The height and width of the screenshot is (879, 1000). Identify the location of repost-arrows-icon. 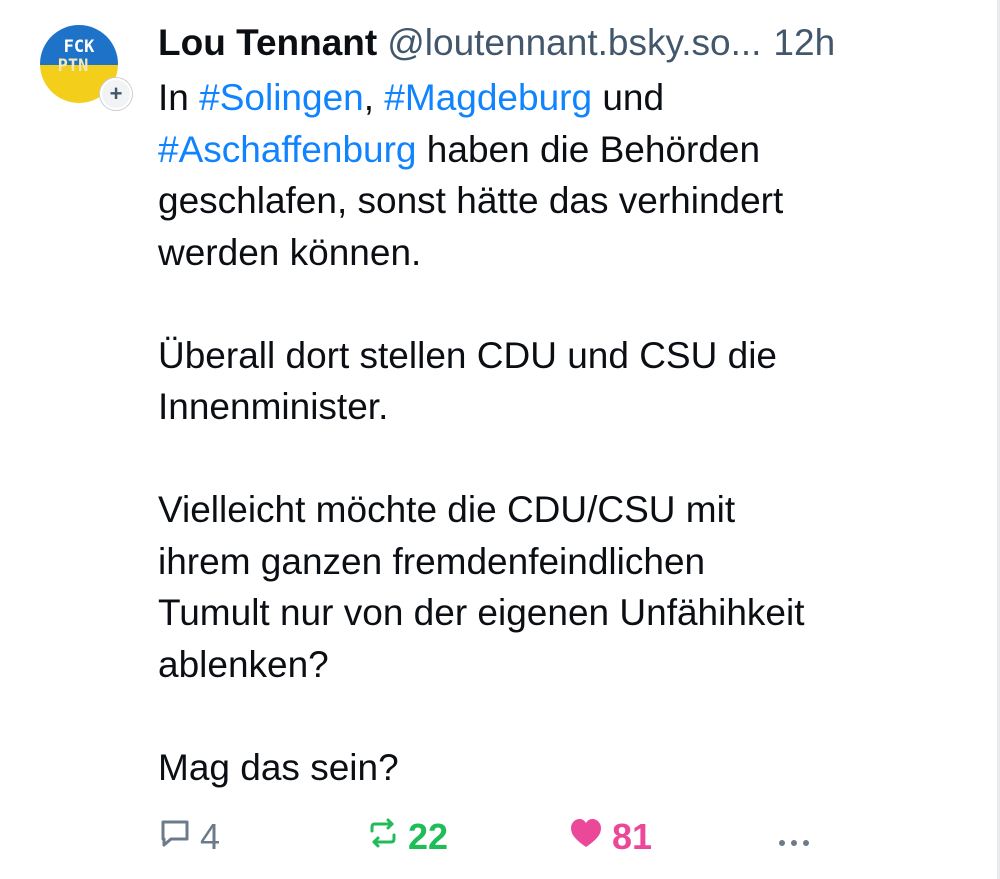
(383, 837).